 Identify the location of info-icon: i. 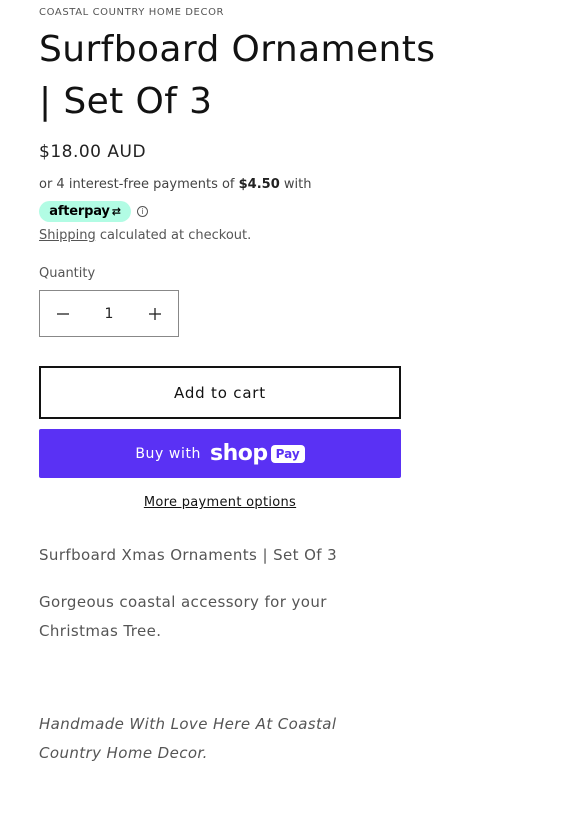
(142, 211).